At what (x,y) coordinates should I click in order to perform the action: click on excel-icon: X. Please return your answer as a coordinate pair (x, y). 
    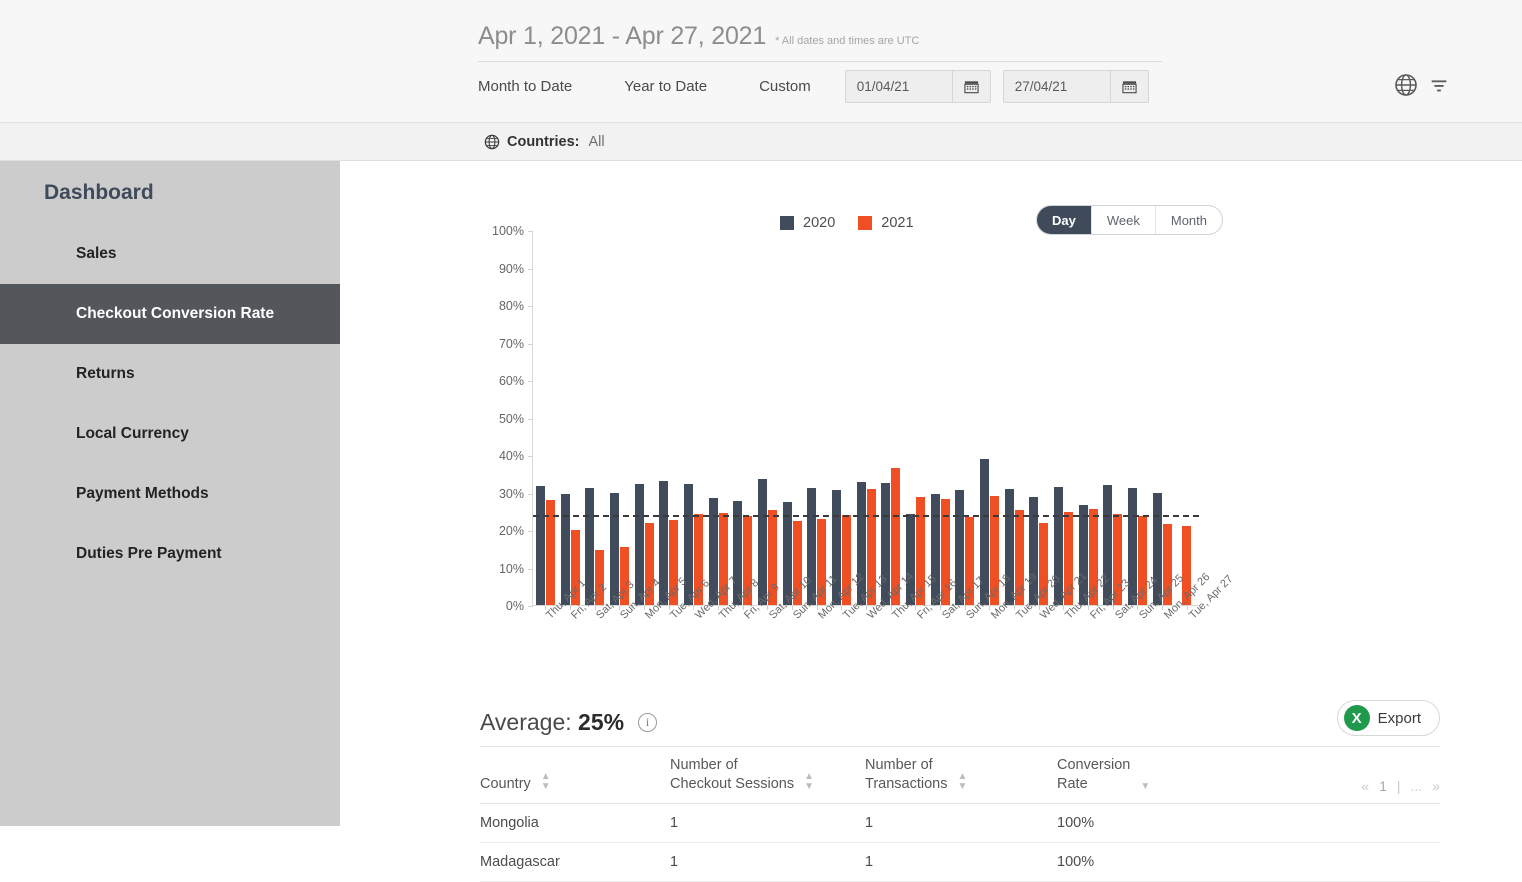
    Looking at the image, I should click on (1356, 718).